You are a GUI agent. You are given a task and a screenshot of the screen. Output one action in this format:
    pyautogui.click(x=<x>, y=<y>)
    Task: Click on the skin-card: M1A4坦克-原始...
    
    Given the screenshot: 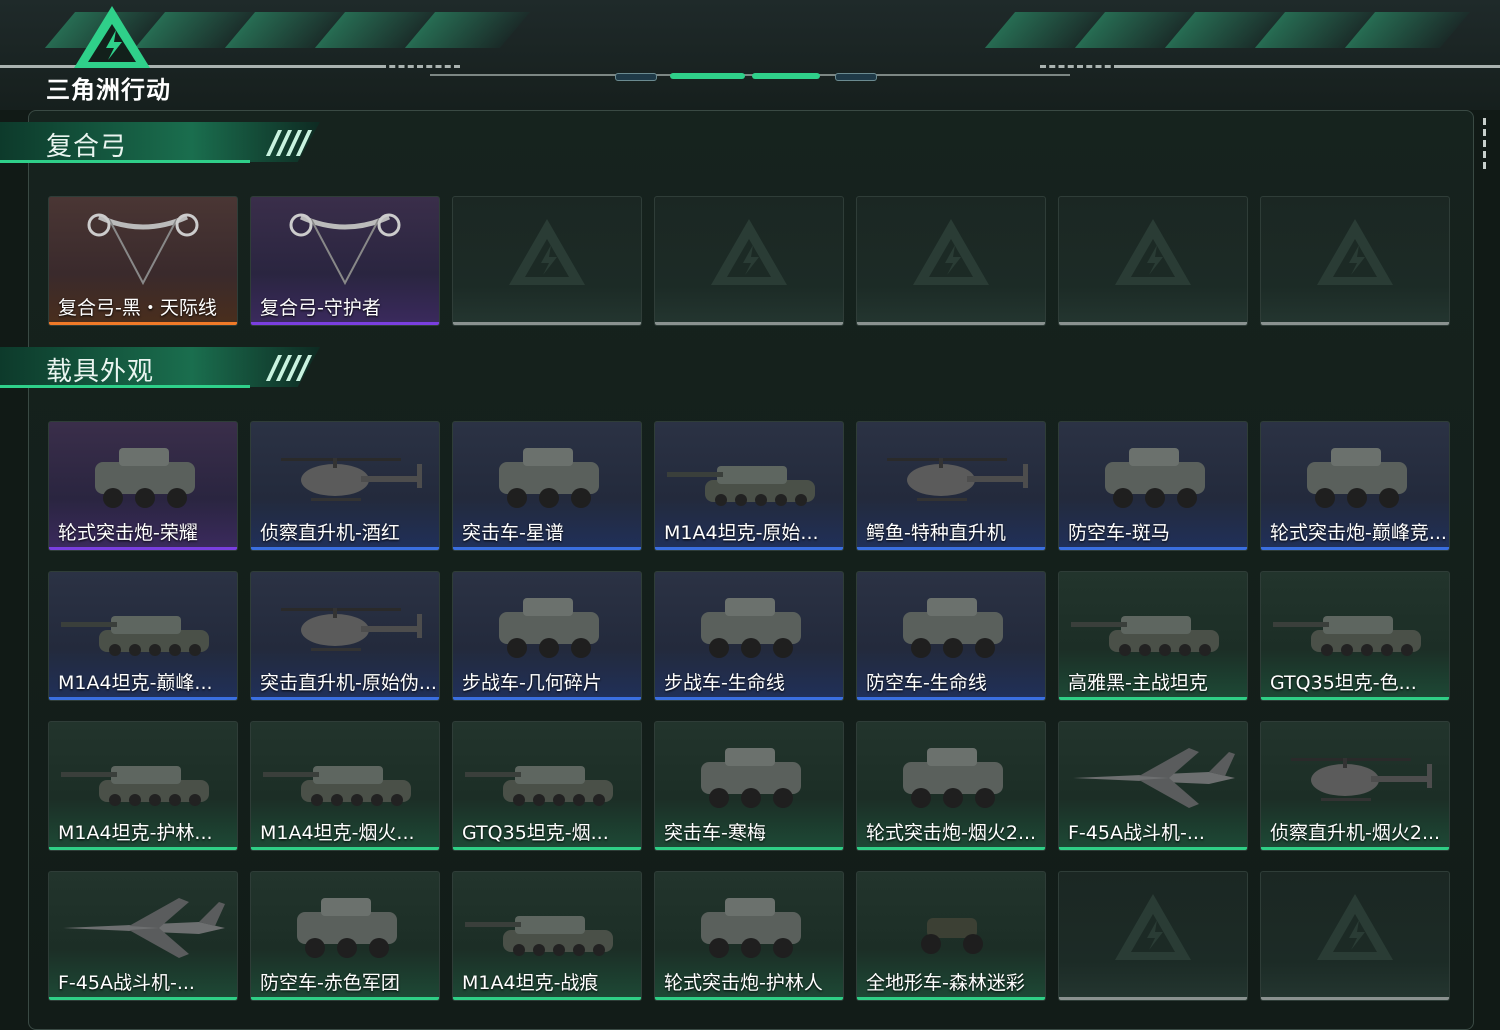 What is the action you would take?
    pyautogui.click(x=749, y=486)
    